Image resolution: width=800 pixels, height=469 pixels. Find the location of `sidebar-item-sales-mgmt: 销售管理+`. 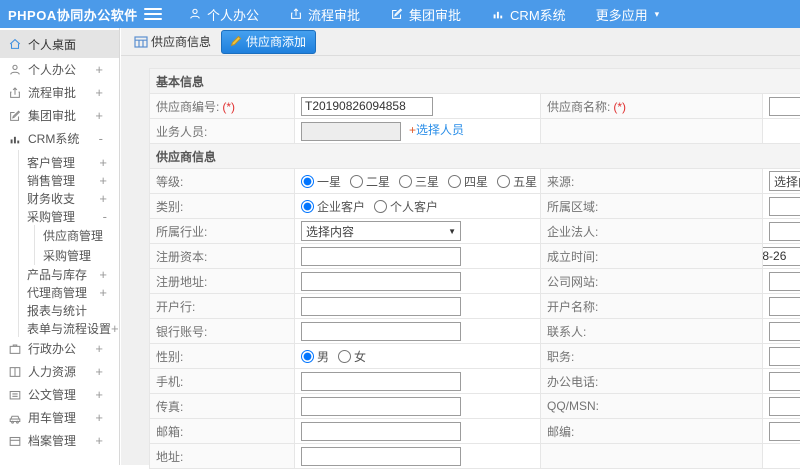

sidebar-item-sales-mgmt: 销售管理+ is located at coordinates (69, 180).